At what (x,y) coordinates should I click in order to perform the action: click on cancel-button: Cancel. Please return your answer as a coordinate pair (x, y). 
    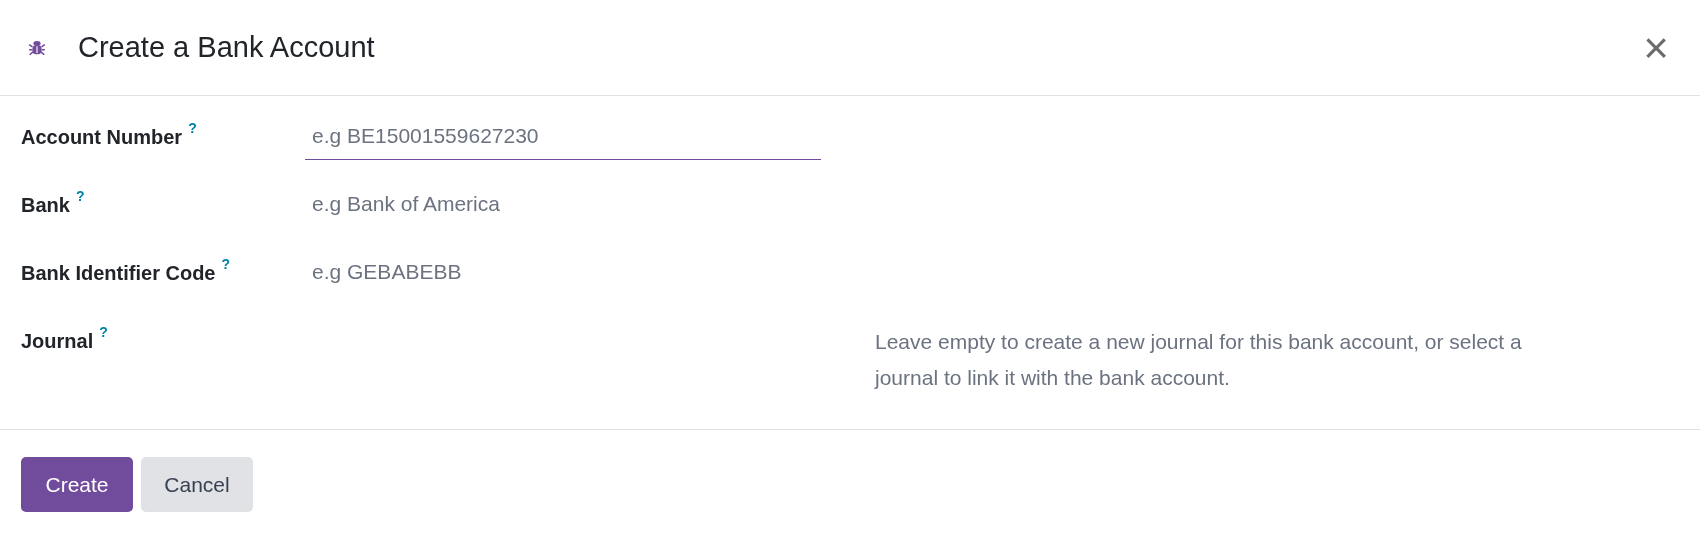
    Looking at the image, I should click on (197, 484).